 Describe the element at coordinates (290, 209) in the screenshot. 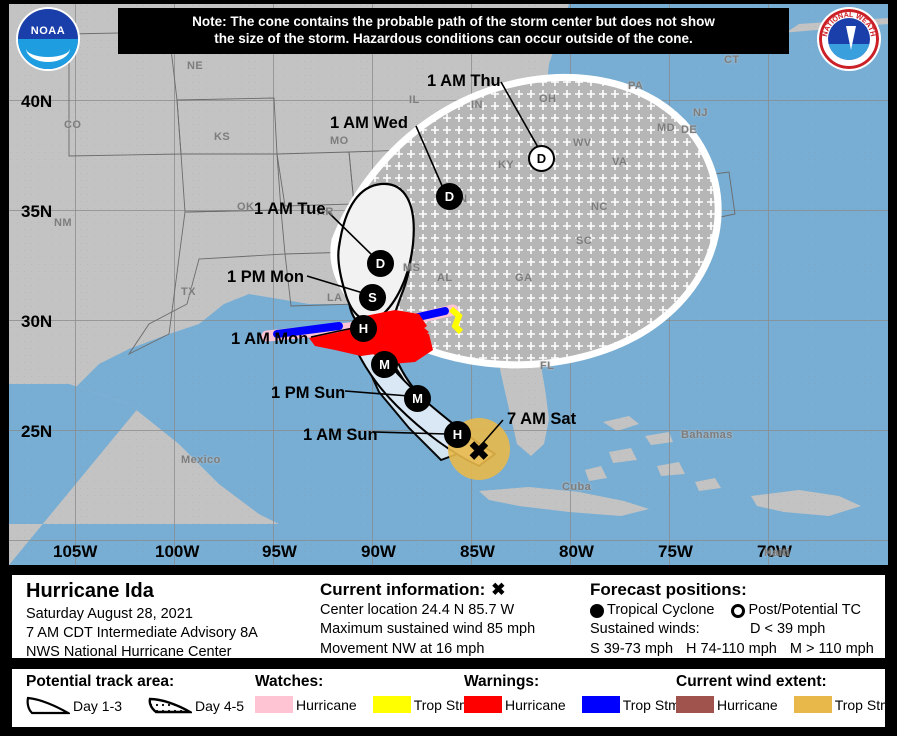

I see `track-label-1am-tue: 1 AM Tue` at that location.